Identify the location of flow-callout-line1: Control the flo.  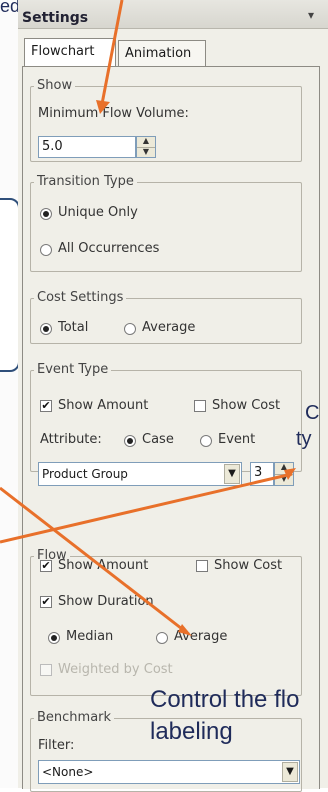
(225, 699).